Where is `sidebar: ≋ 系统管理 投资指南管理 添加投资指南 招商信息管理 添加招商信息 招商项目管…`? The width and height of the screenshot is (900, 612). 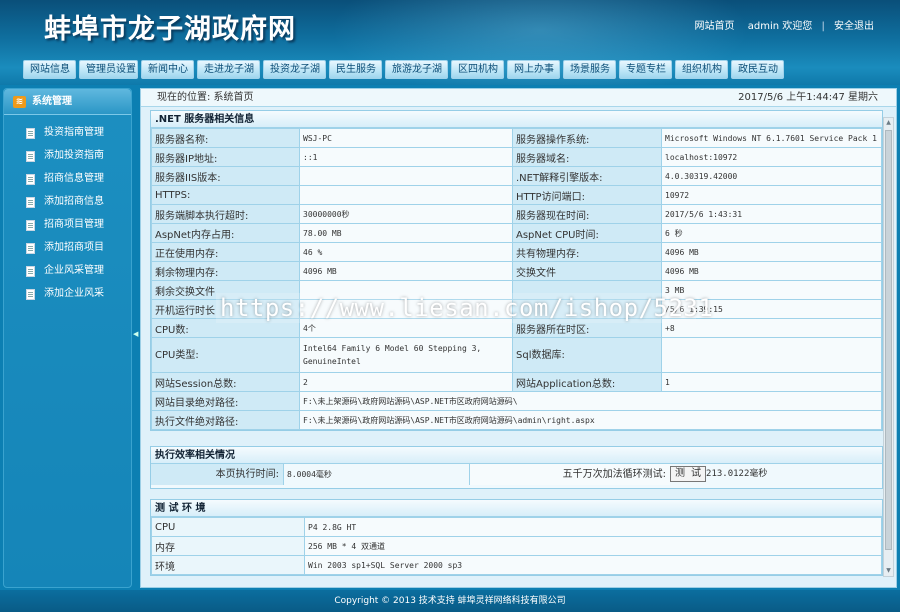 sidebar: ≋ 系统管理 投资指南管理 添加投资指南 招商信息管理 添加招商信息 招商项目管… is located at coordinates (67, 338).